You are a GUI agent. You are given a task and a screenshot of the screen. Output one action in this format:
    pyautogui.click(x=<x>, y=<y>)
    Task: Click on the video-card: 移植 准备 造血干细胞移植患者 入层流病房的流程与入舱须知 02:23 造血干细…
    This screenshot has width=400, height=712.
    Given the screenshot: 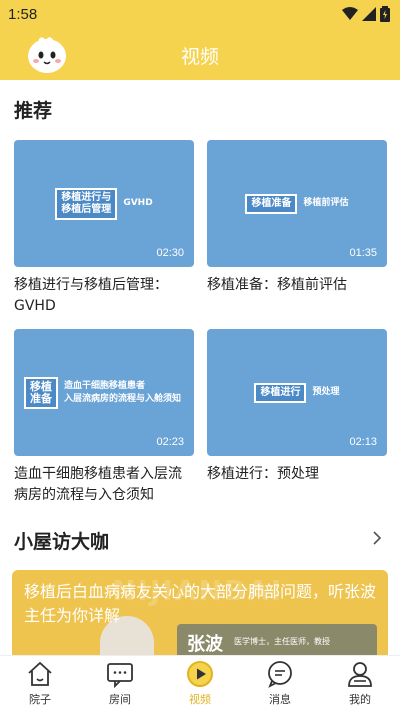 What is the action you would take?
    pyautogui.click(x=104, y=417)
    